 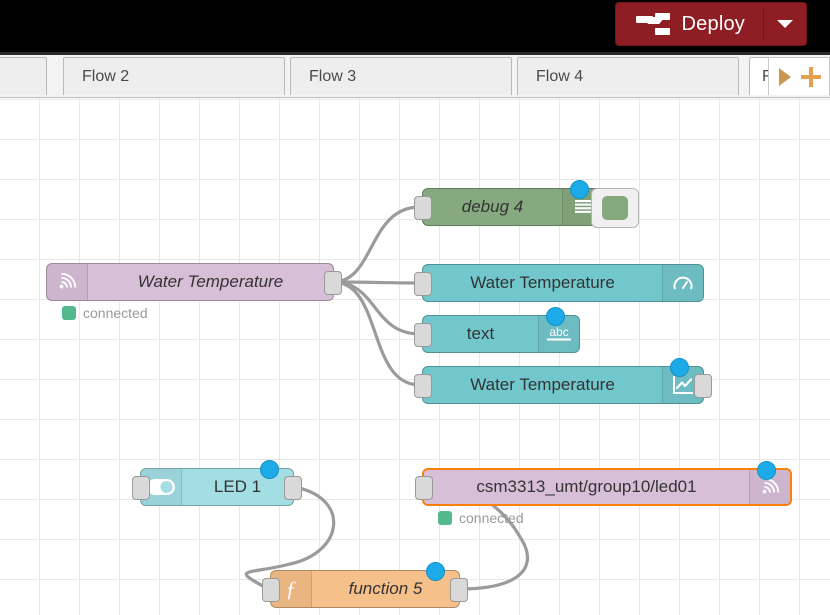 I want to click on arrow-right-icon, so click(x=785, y=76).